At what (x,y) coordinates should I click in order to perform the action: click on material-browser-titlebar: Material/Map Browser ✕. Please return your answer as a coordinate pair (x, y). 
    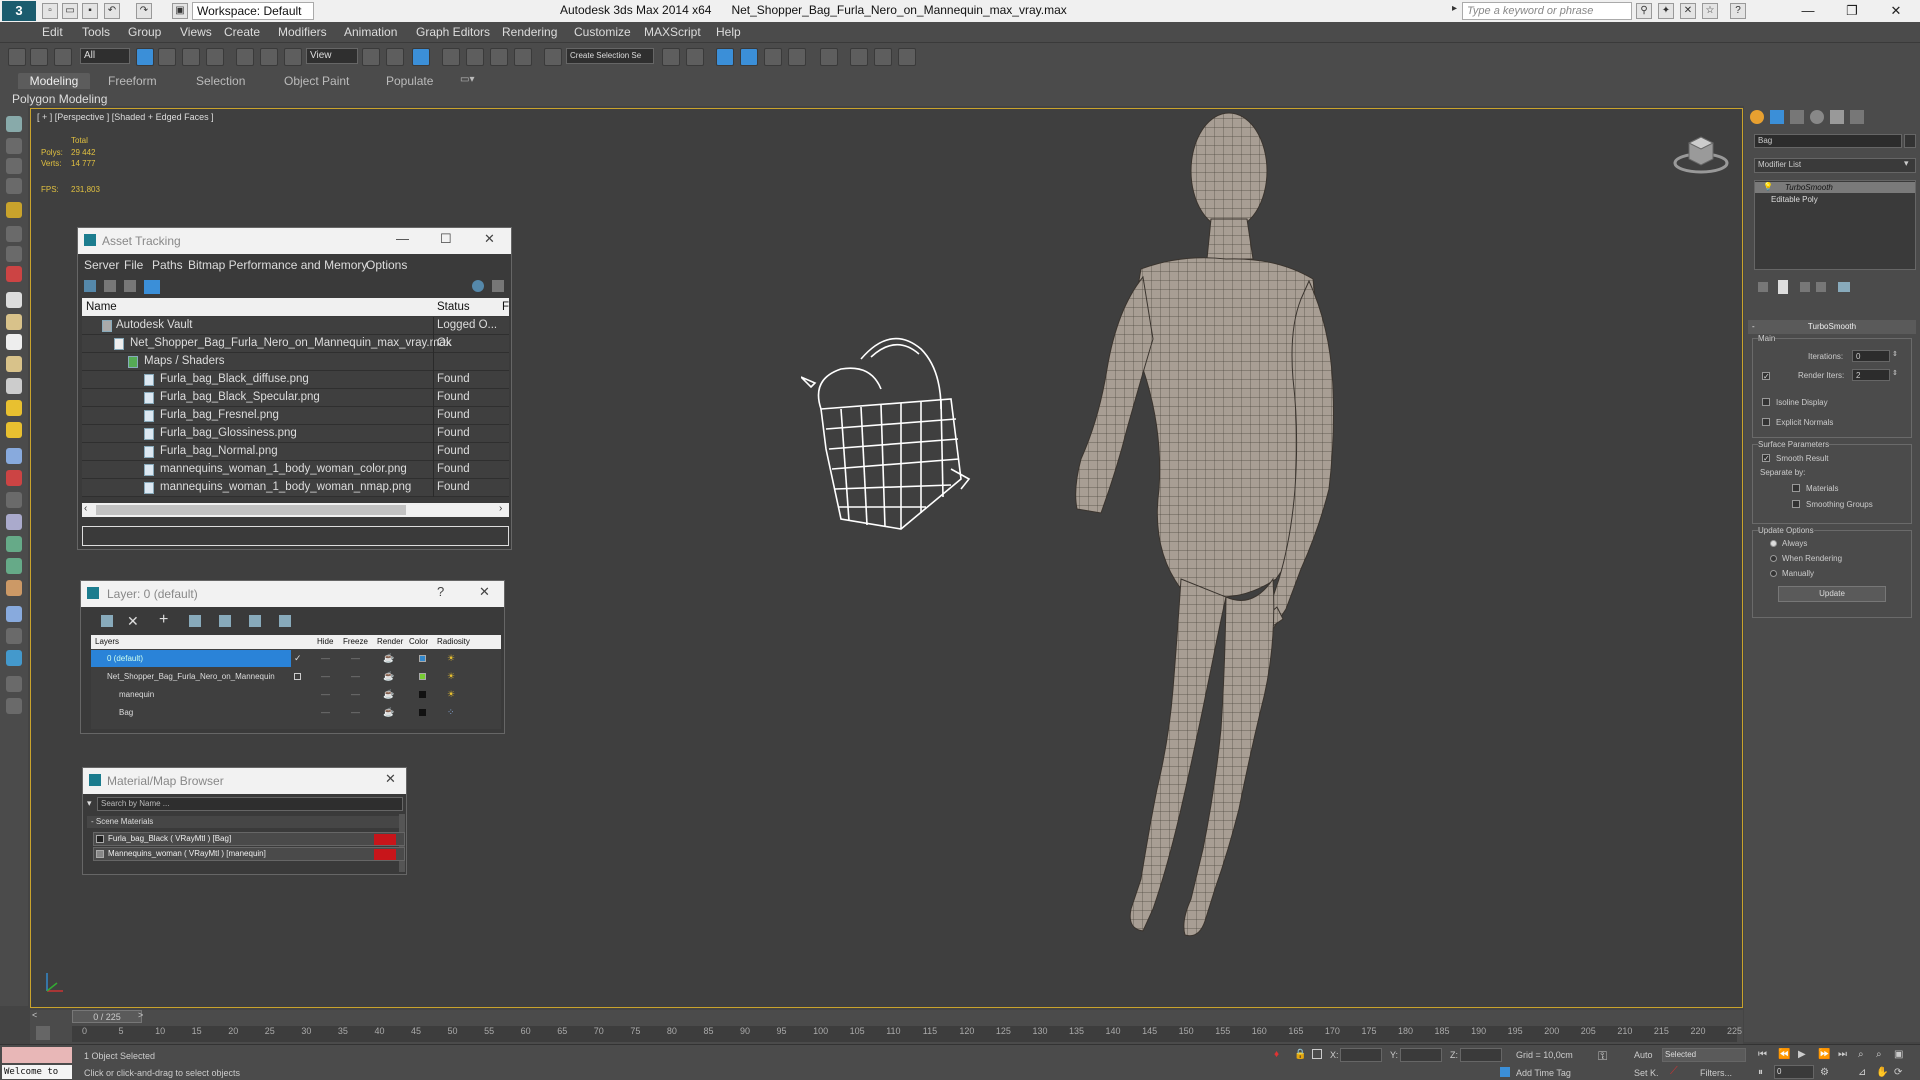
    Looking at the image, I should click on (244, 781).